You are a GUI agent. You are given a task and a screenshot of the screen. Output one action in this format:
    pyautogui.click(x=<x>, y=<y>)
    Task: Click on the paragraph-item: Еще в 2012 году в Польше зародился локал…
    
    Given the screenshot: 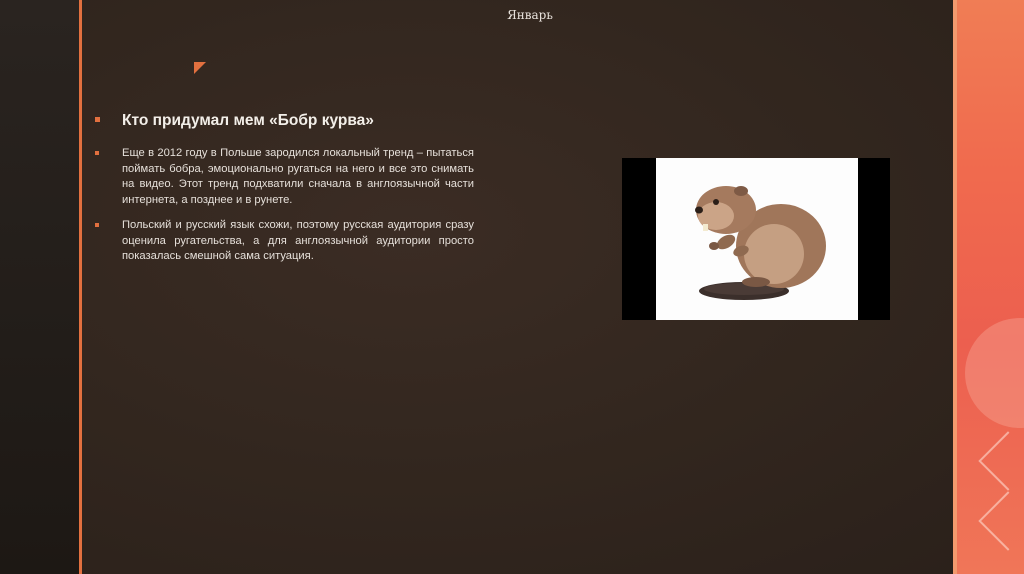 What is the action you would take?
    pyautogui.click(x=283, y=177)
    